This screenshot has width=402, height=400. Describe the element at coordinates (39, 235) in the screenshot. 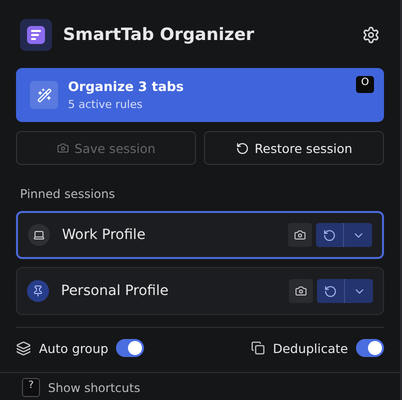

I see `laptop-icon` at that location.